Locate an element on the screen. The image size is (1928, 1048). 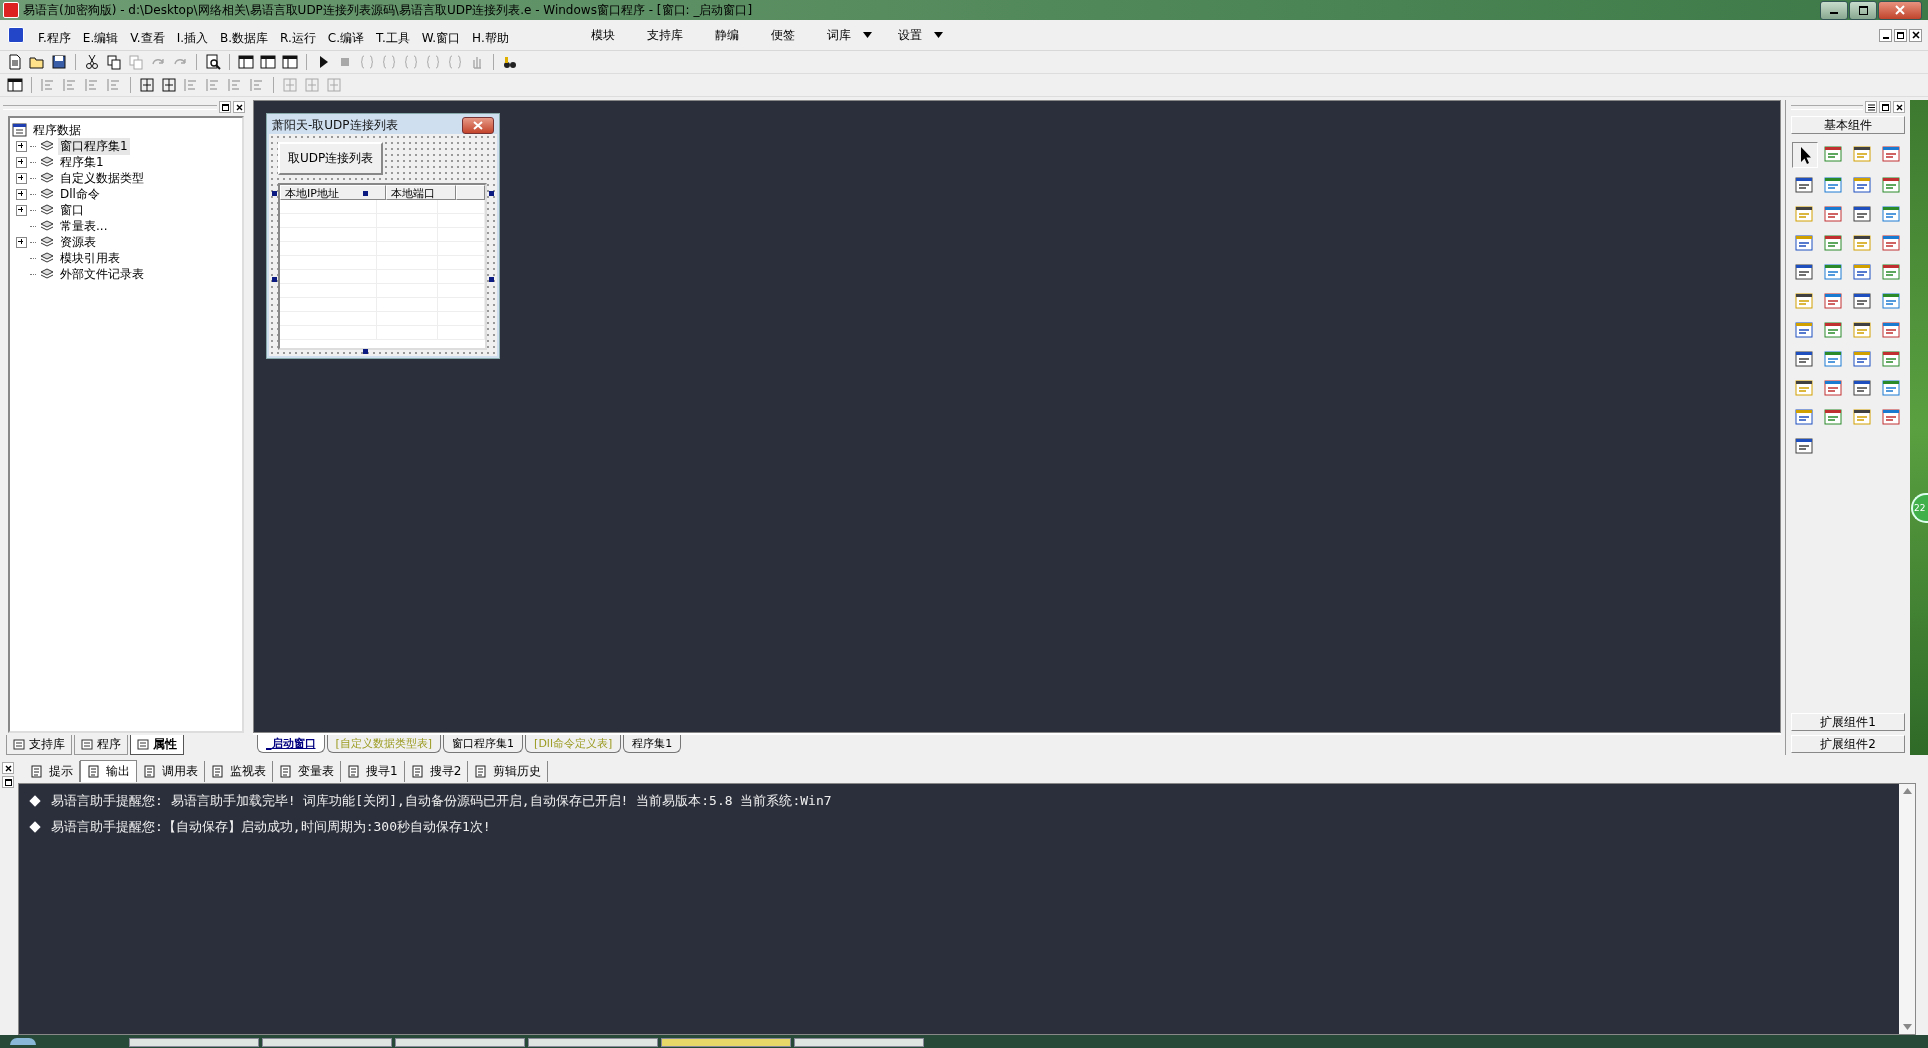
menu-item: 支持库 is located at coordinates (654, 35).